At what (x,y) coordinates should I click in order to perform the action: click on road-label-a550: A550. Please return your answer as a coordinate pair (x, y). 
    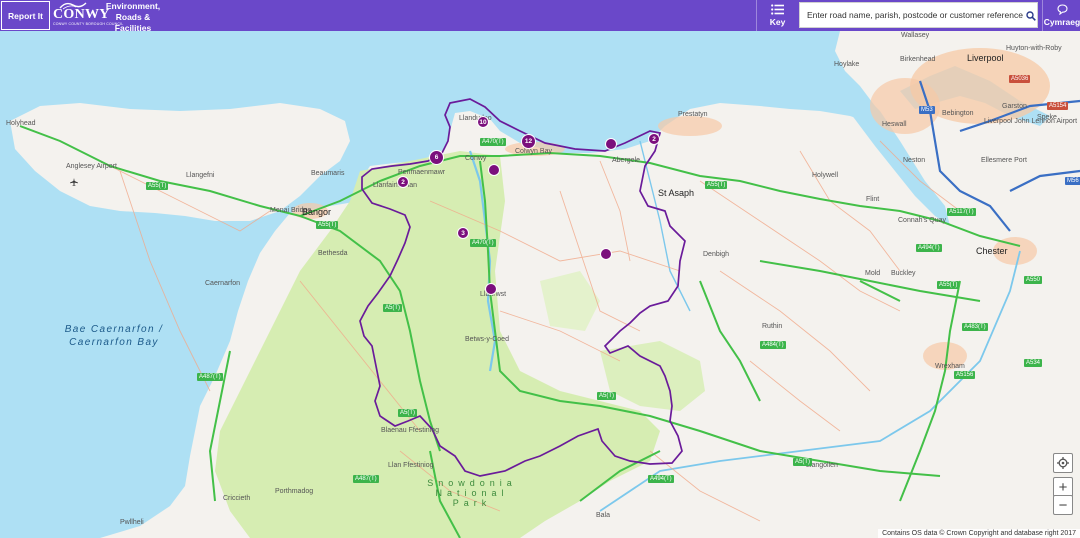
    Looking at the image, I should click on (1033, 280).